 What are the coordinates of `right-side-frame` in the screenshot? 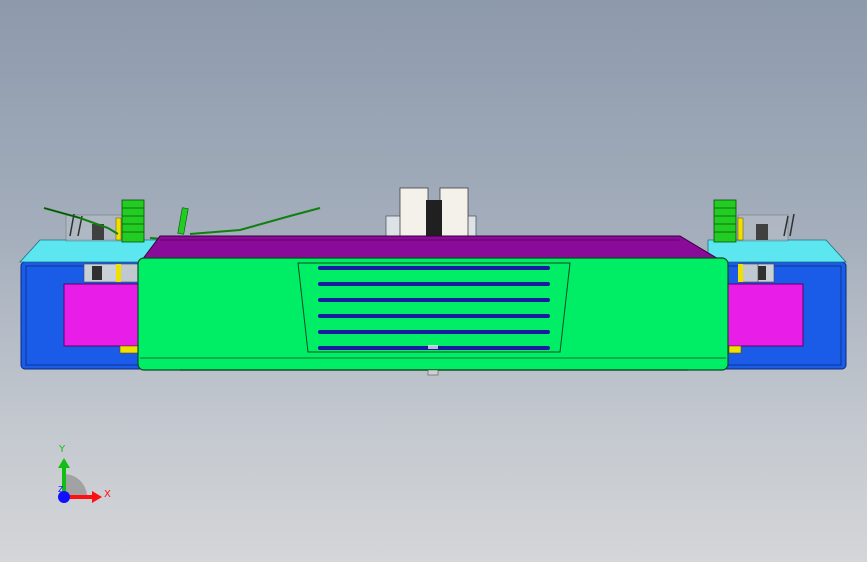 It's located at (781, 315).